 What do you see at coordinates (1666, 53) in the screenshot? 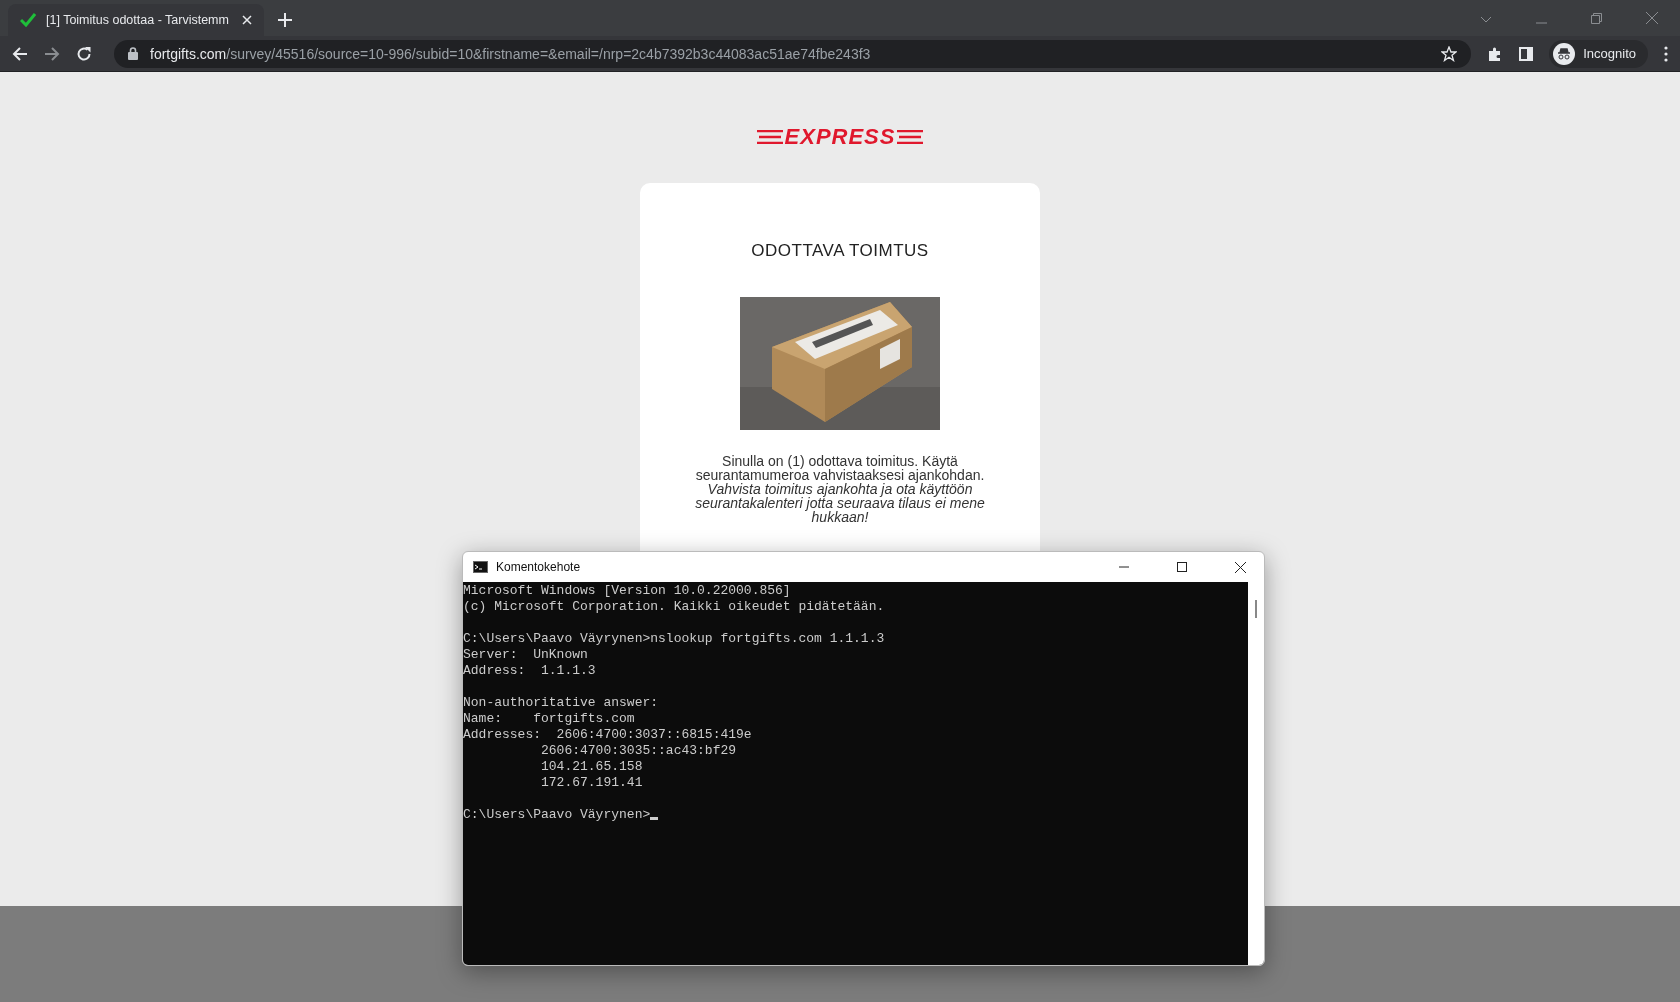
I see `menu-icon` at bounding box center [1666, 53].